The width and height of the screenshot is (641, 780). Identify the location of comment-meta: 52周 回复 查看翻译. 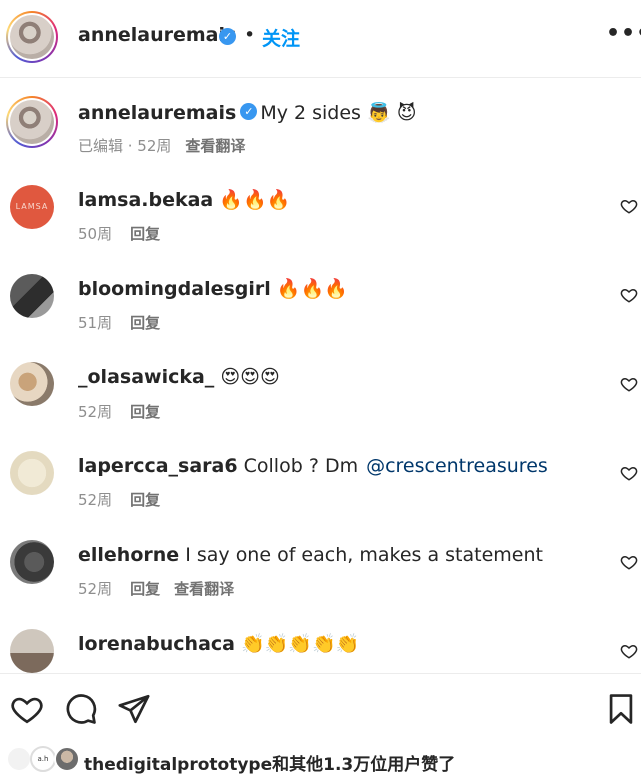
(156, 588).